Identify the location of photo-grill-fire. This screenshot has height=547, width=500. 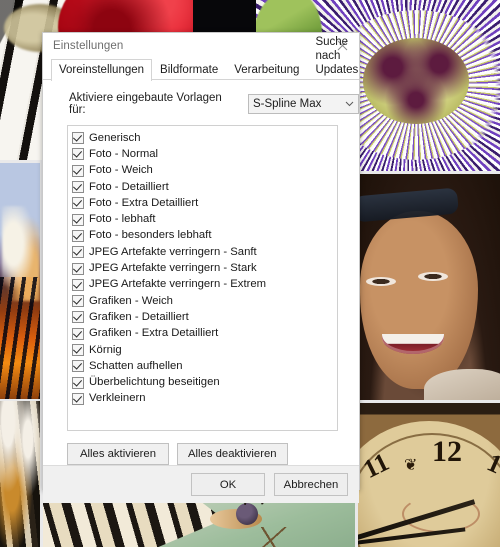
(20, 282).